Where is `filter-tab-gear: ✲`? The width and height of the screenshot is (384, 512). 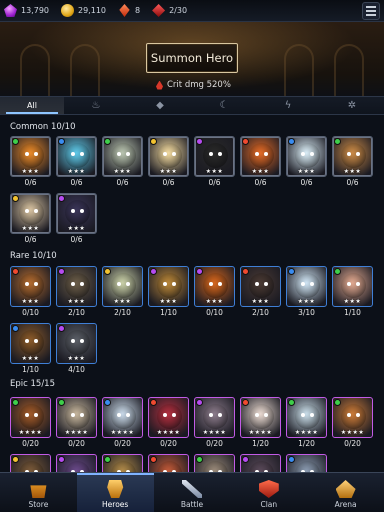
filter-tab-gear: ✲ is located at coordinates (352, 105).